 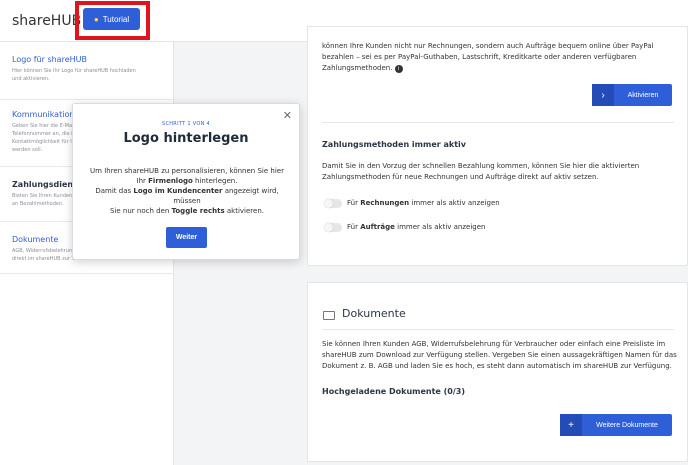 I want to click on app-title: shareHUB, so click(x=47, y=21).